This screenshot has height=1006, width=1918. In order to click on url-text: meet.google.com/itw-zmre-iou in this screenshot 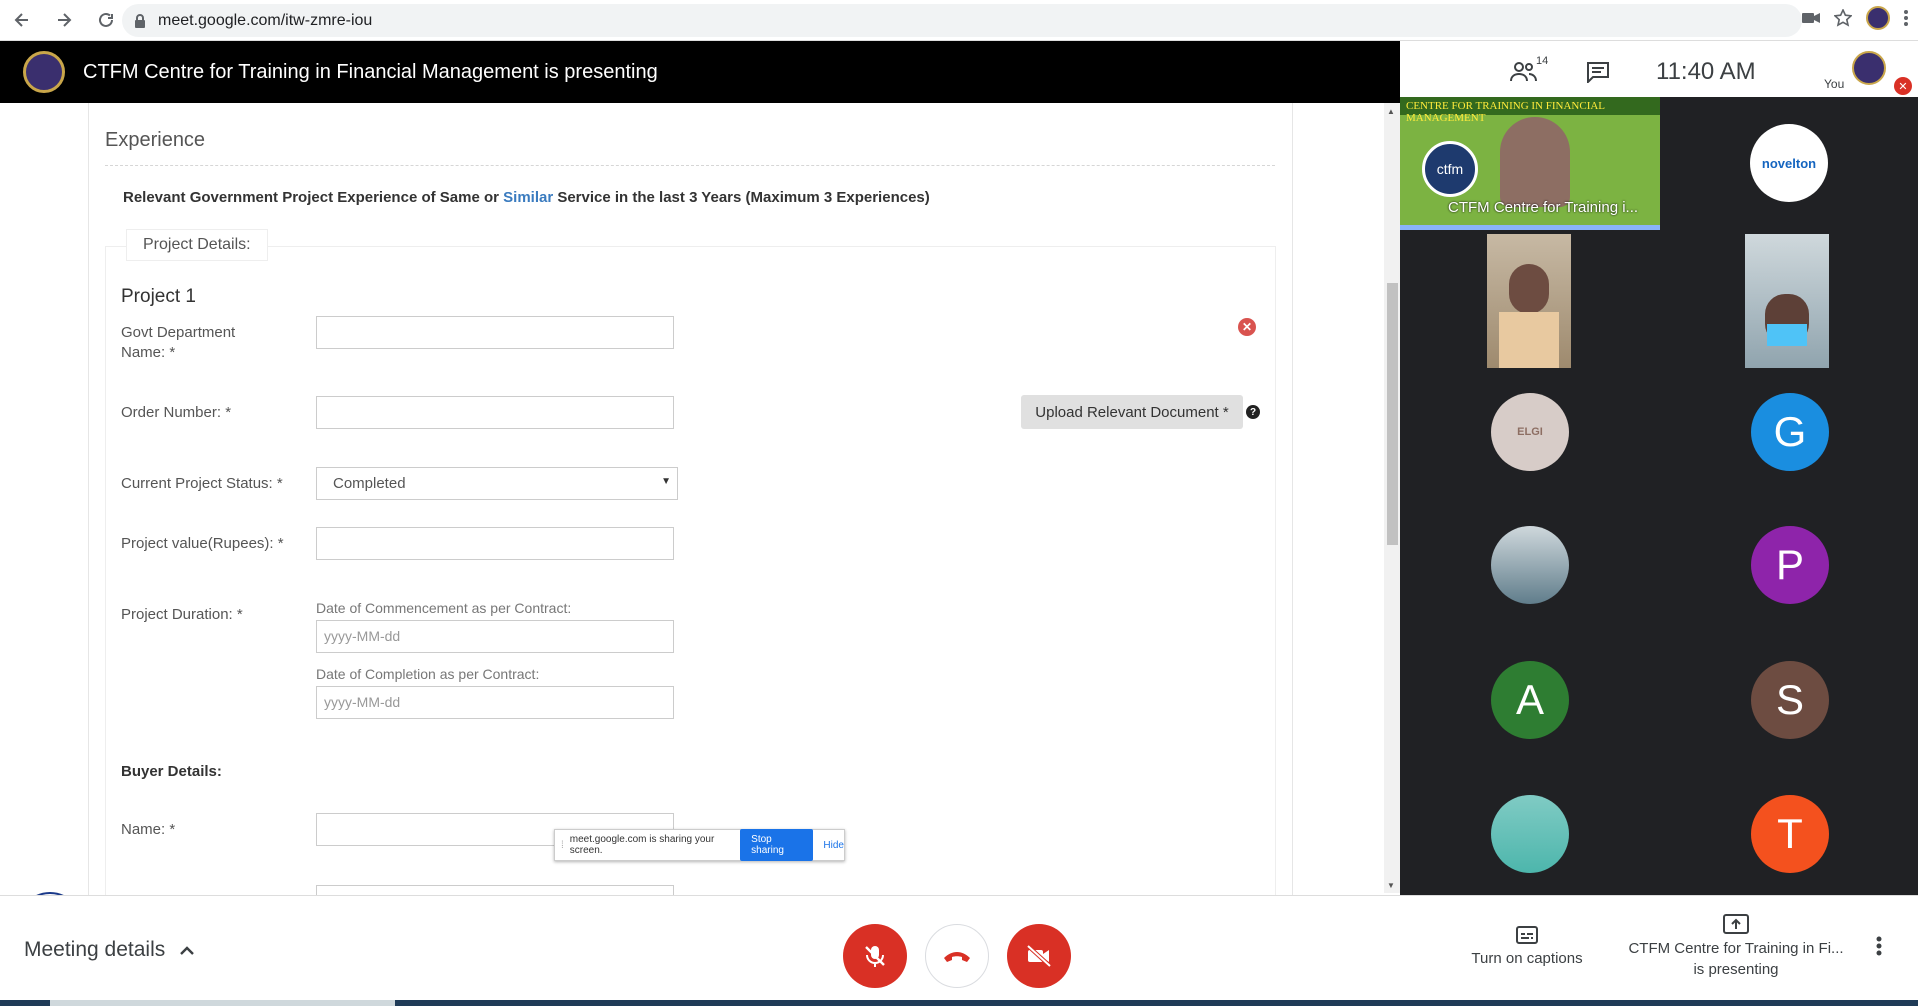, I will do `click(265, 20)`.